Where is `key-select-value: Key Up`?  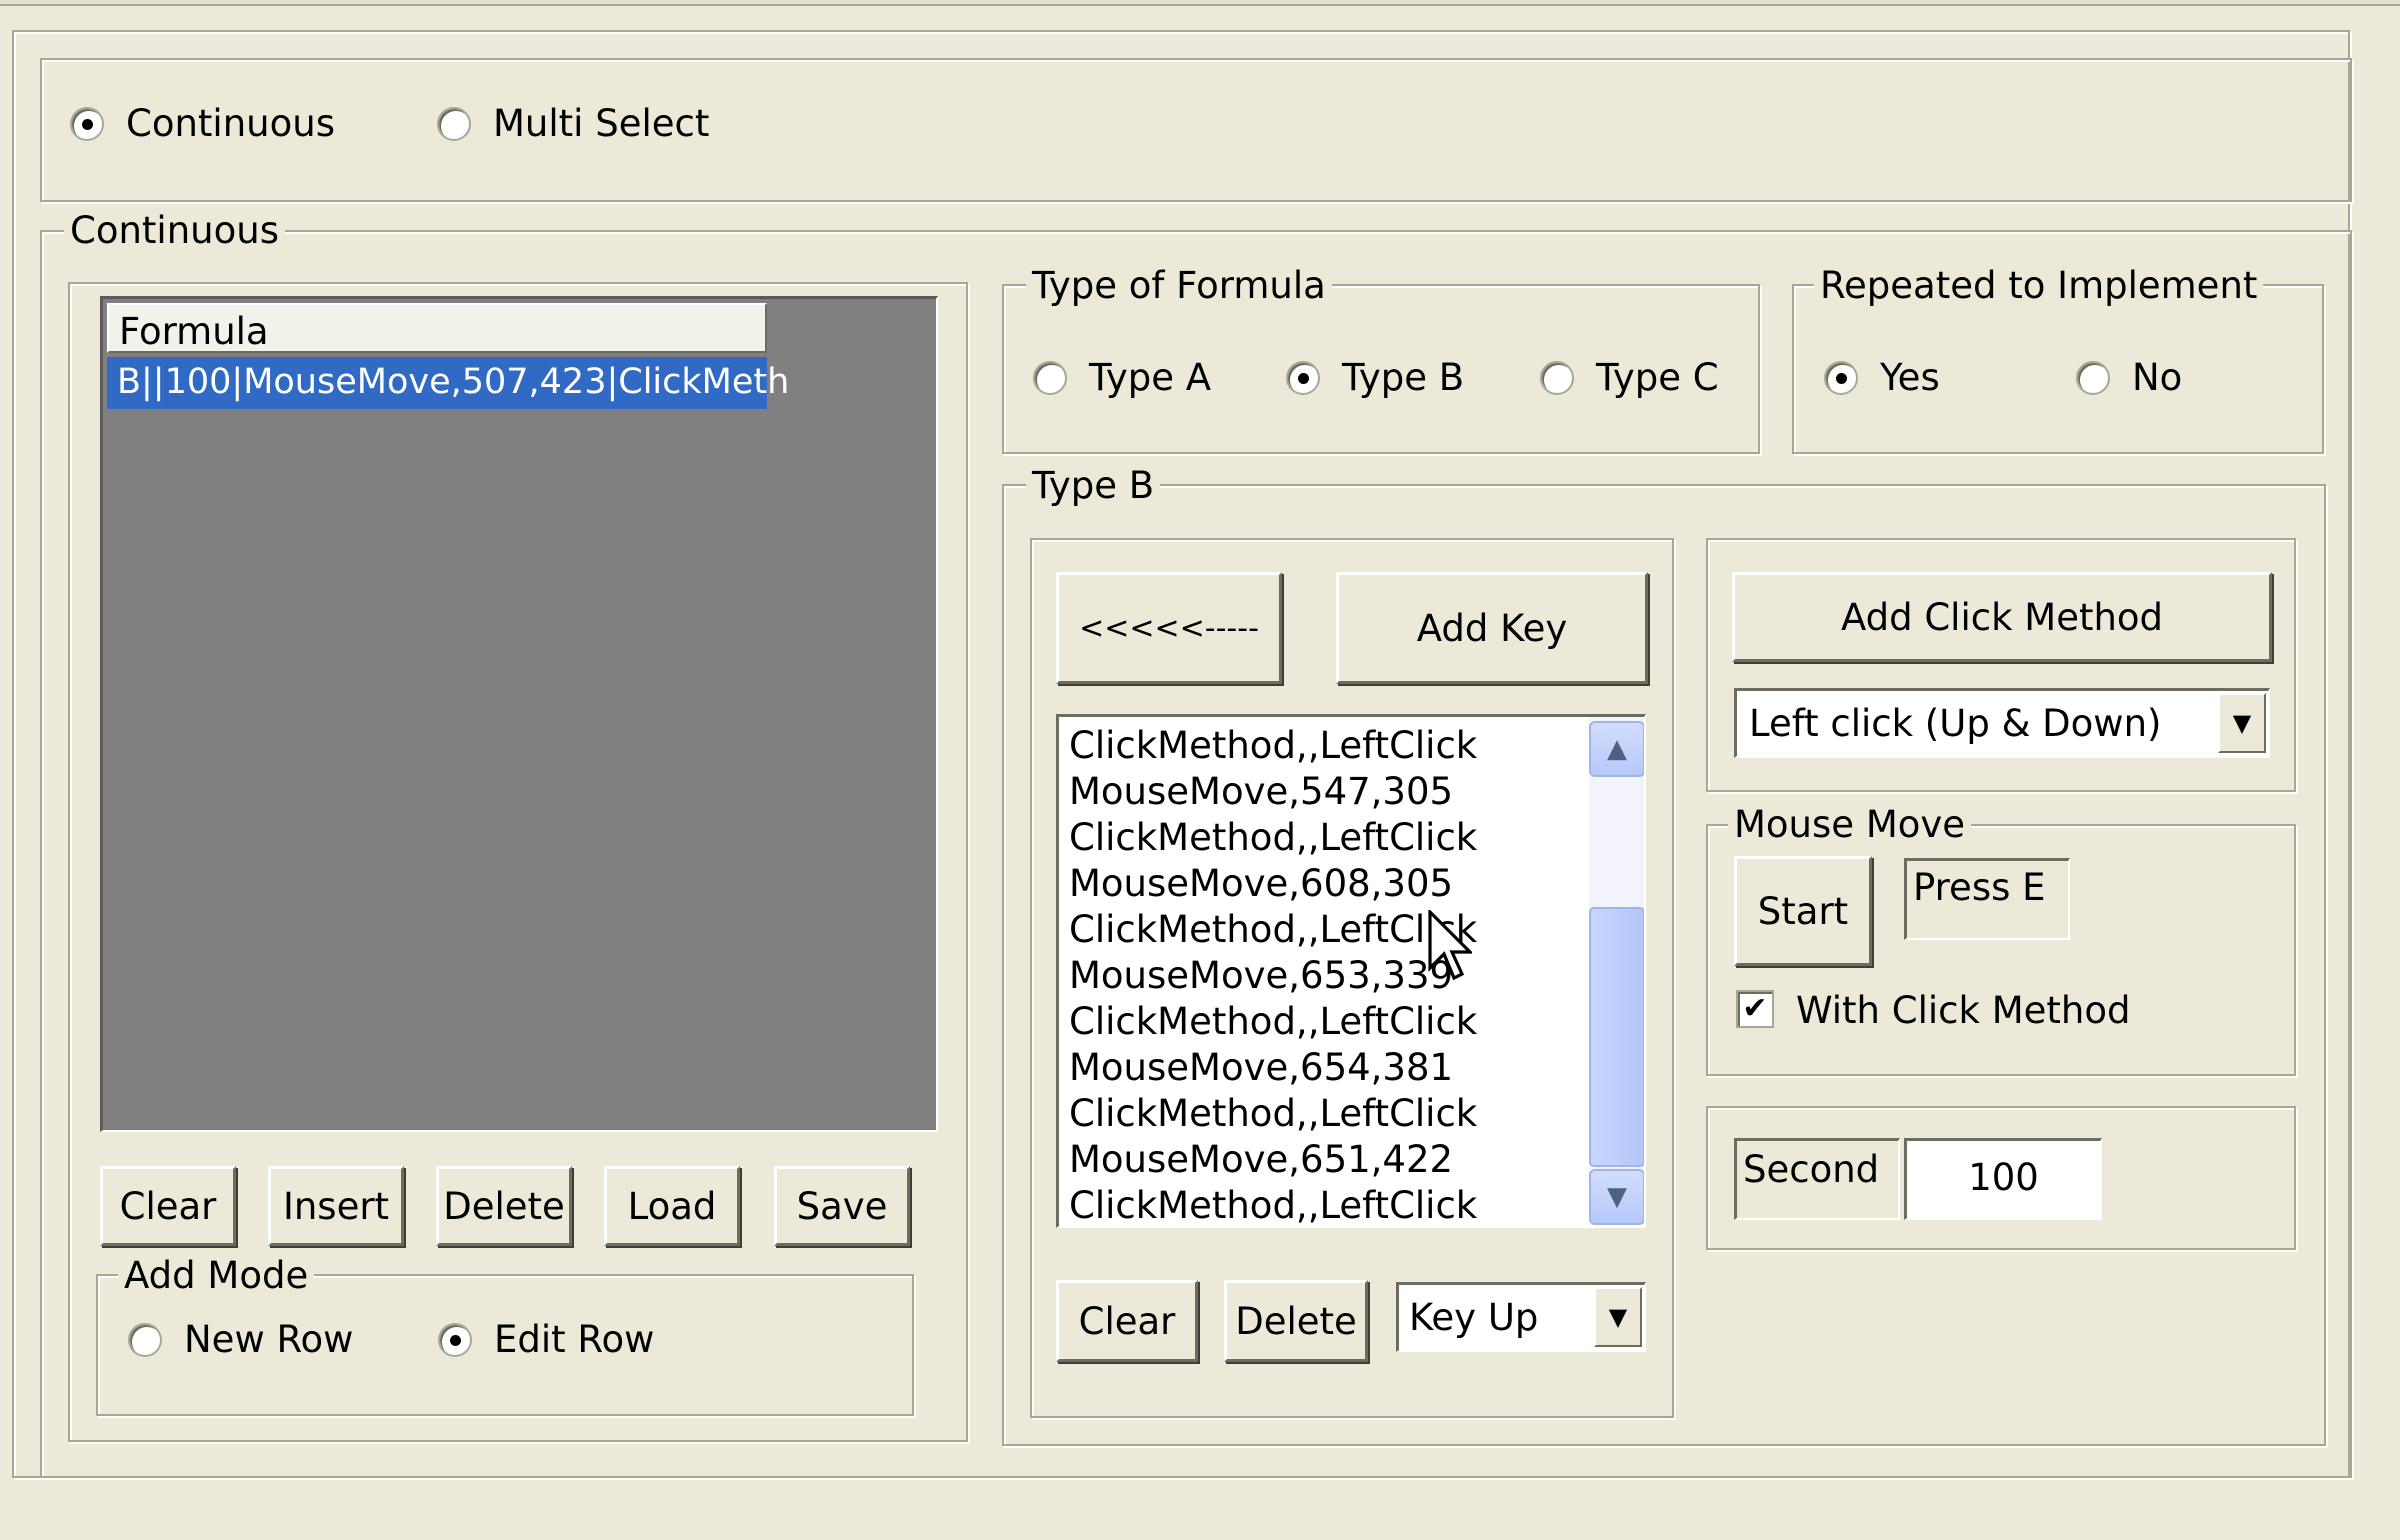
key-select-value: Key Up is located at coordinates (1474, 1317).